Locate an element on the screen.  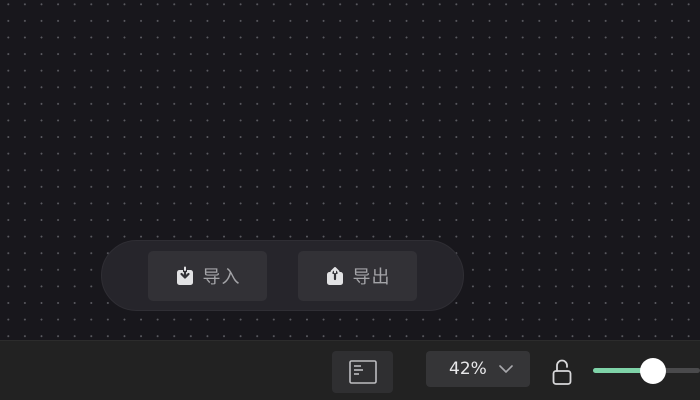
chevron-down-icon is located at coordinates (506, 369).